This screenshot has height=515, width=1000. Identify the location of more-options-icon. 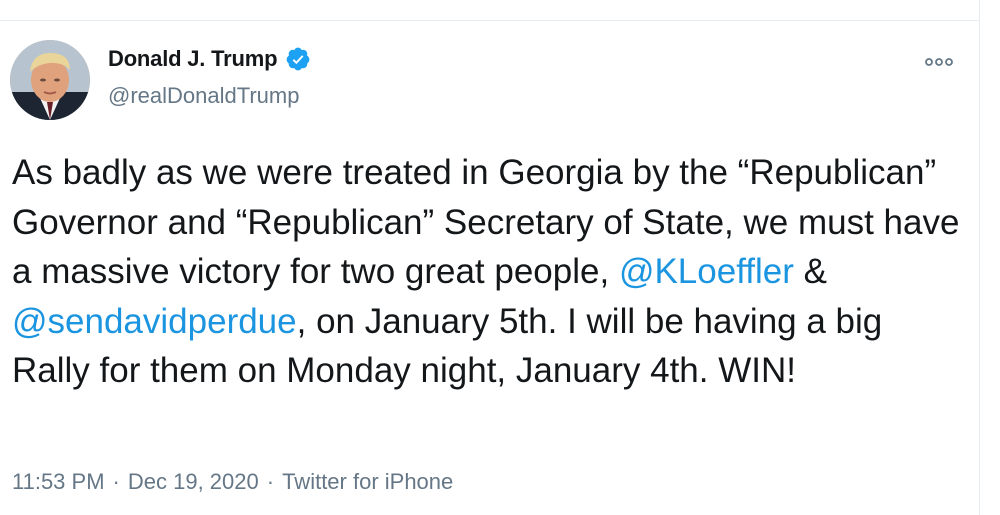
(939, 62).